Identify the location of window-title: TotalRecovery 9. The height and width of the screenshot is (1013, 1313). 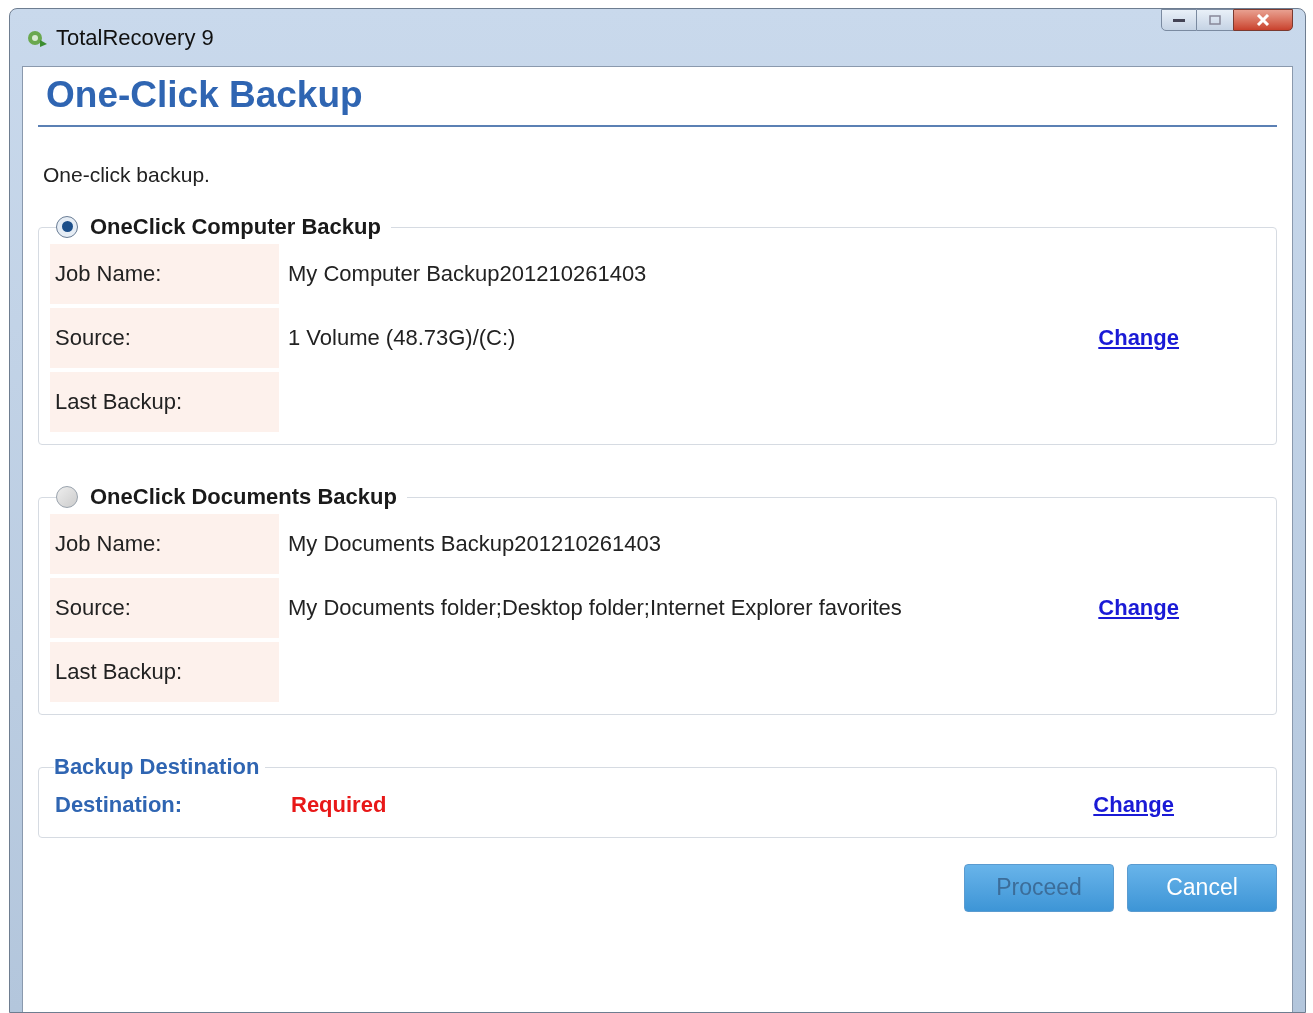
(135, 38).